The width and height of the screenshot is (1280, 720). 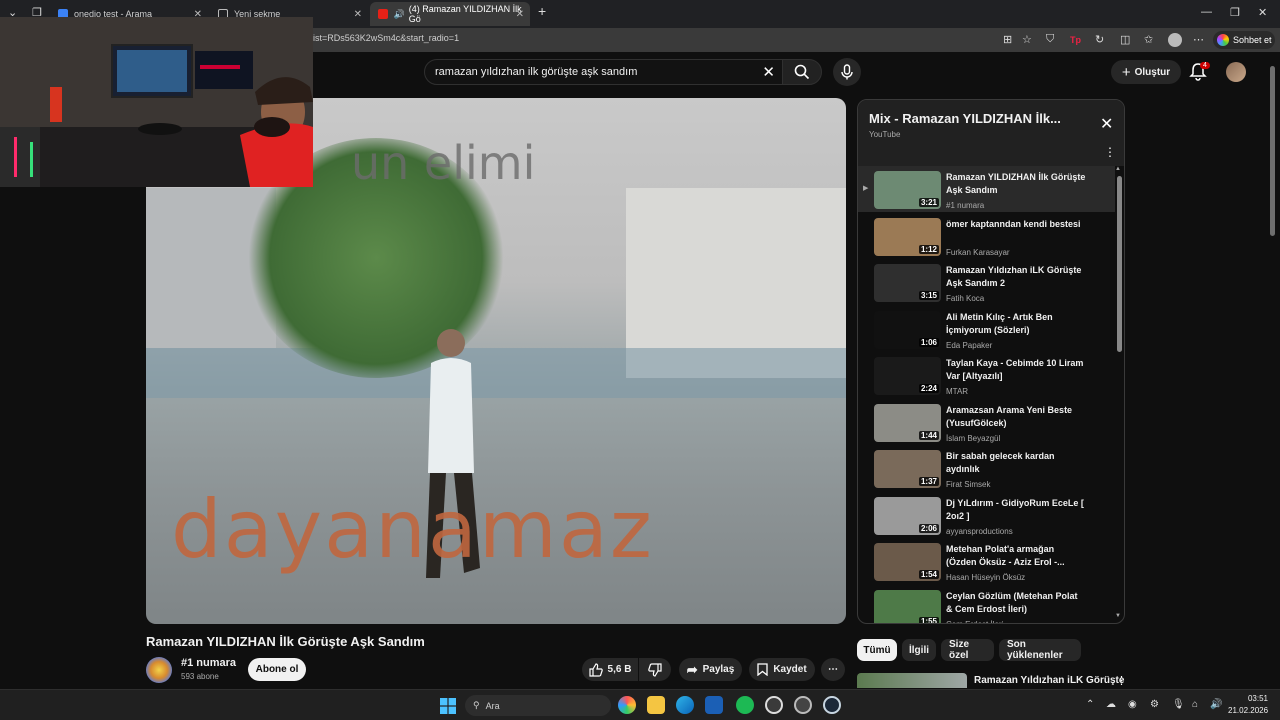 I want to click on taskbar-search: ⚲ Ara, so click(x=538, y=705).